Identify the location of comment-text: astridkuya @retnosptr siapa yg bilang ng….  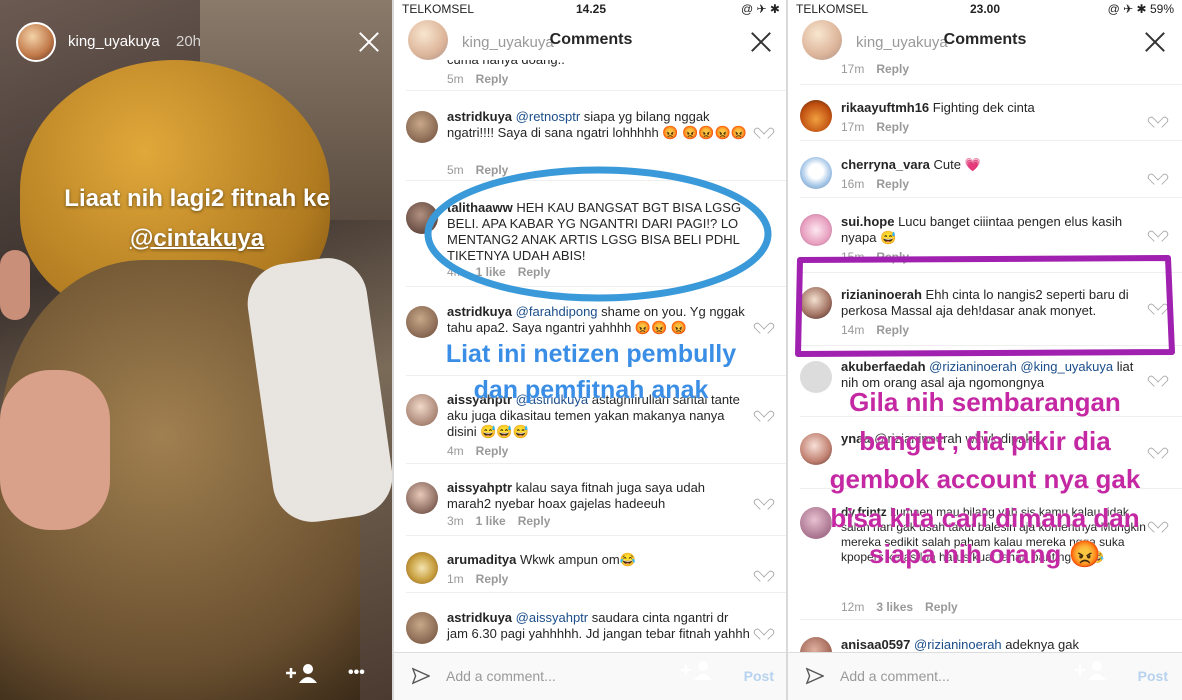
(599, 125).